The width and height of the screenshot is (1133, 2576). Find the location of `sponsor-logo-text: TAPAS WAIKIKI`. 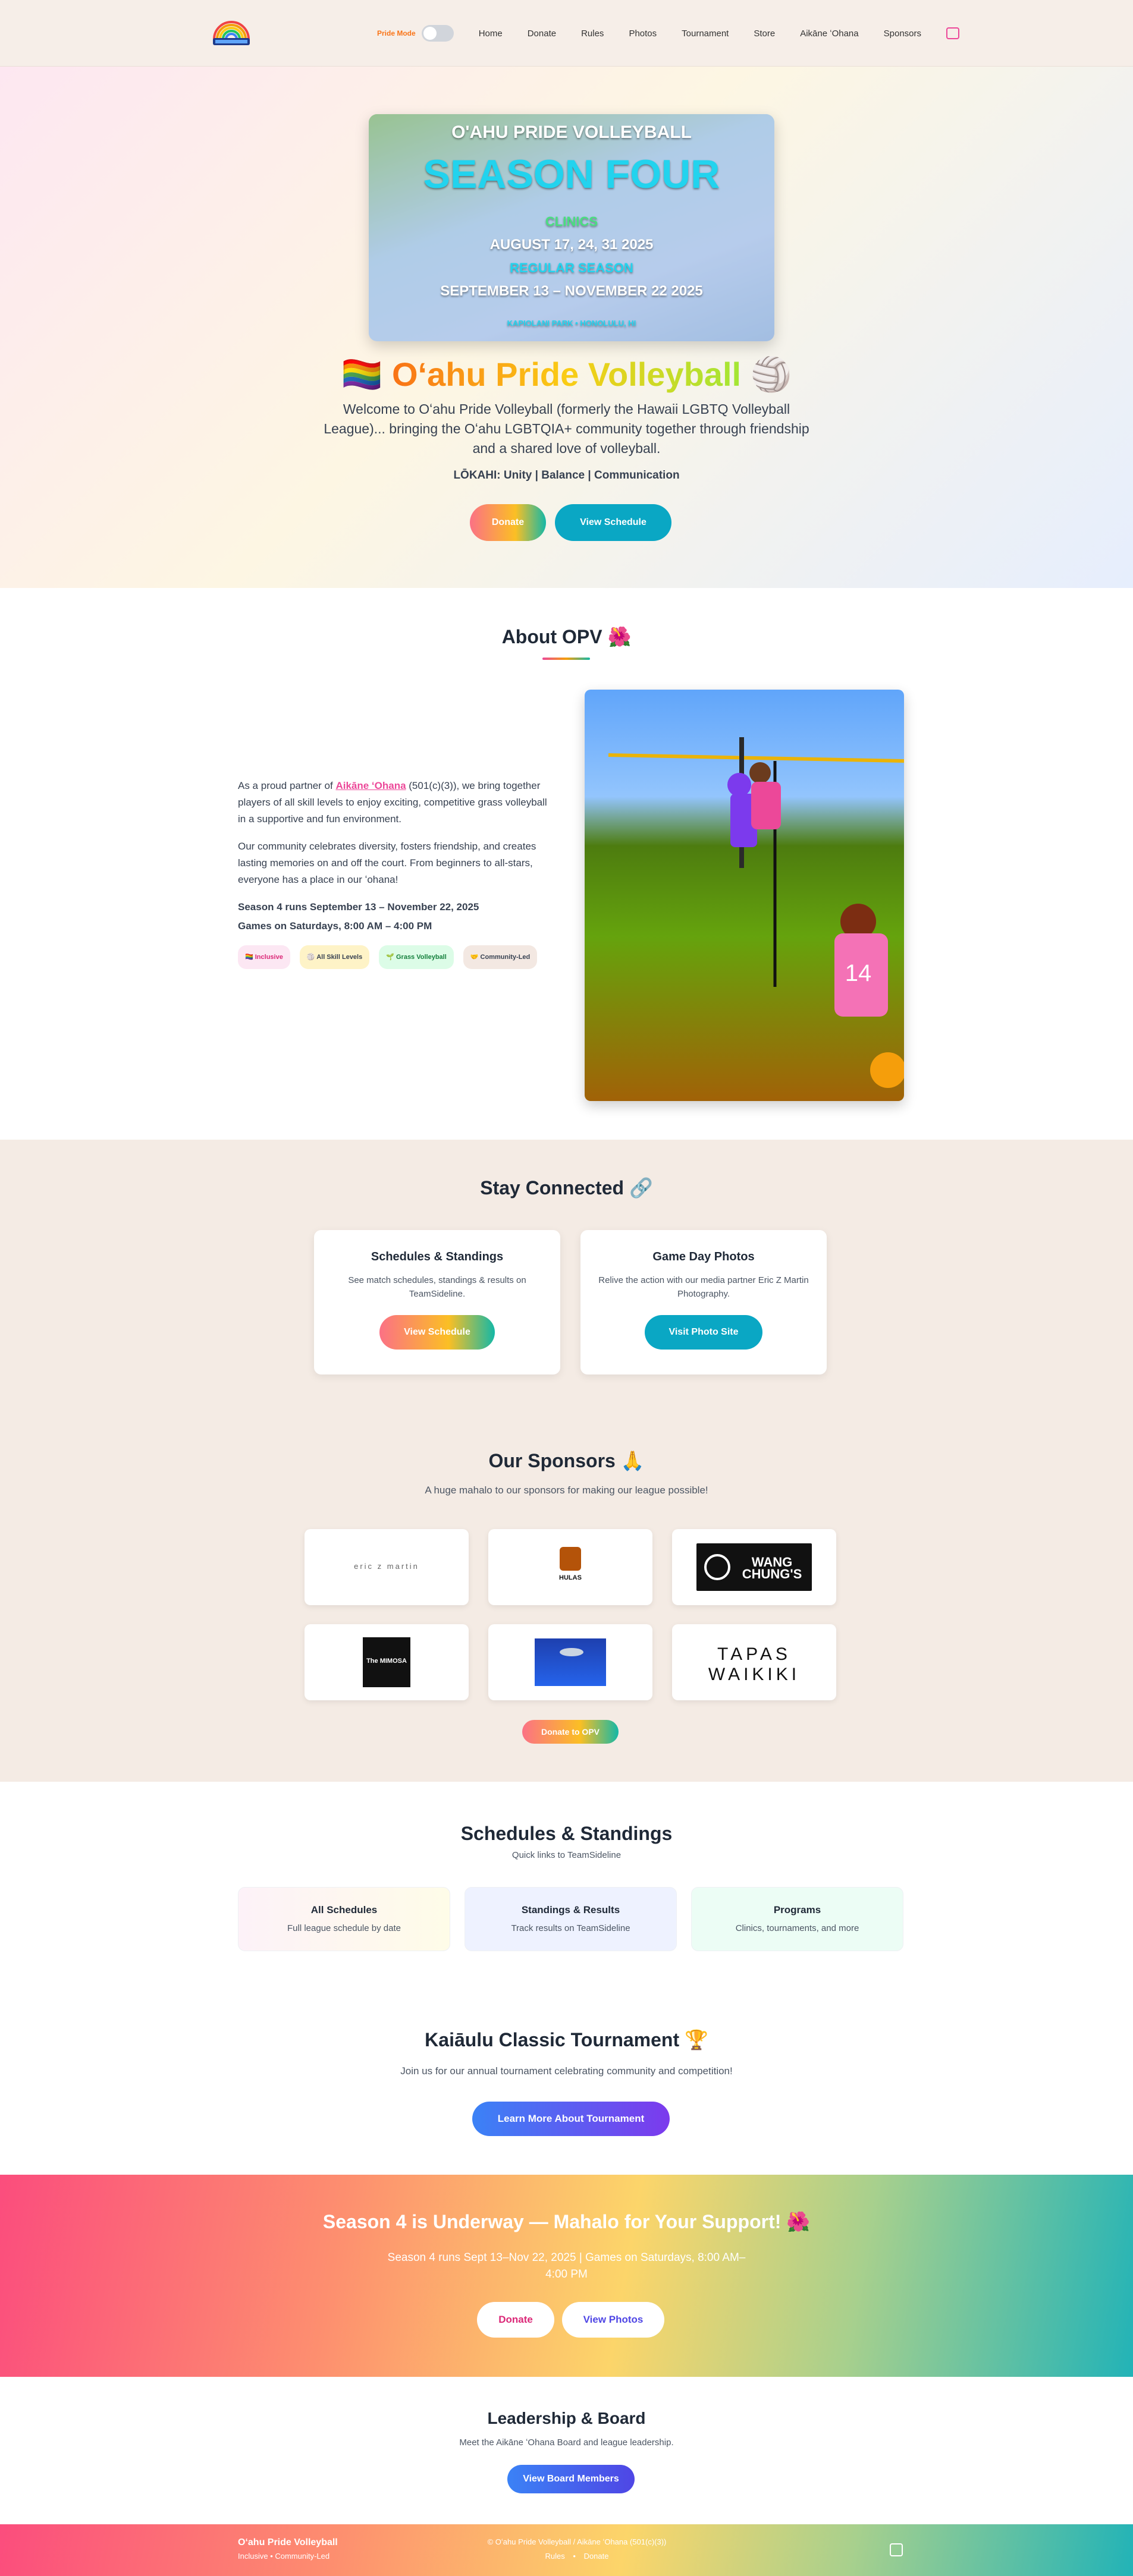

sponsor-logo-text: TAPAS WAIKIKI is located at coordinates (754, 1664).